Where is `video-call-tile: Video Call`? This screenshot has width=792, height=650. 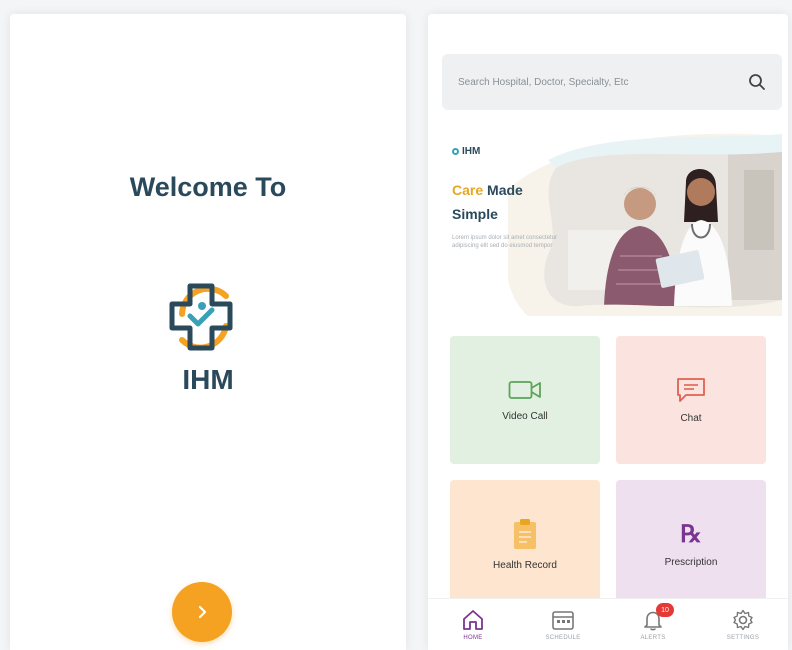 video-call-tile: Video Call is located at coordinates (525, 400).